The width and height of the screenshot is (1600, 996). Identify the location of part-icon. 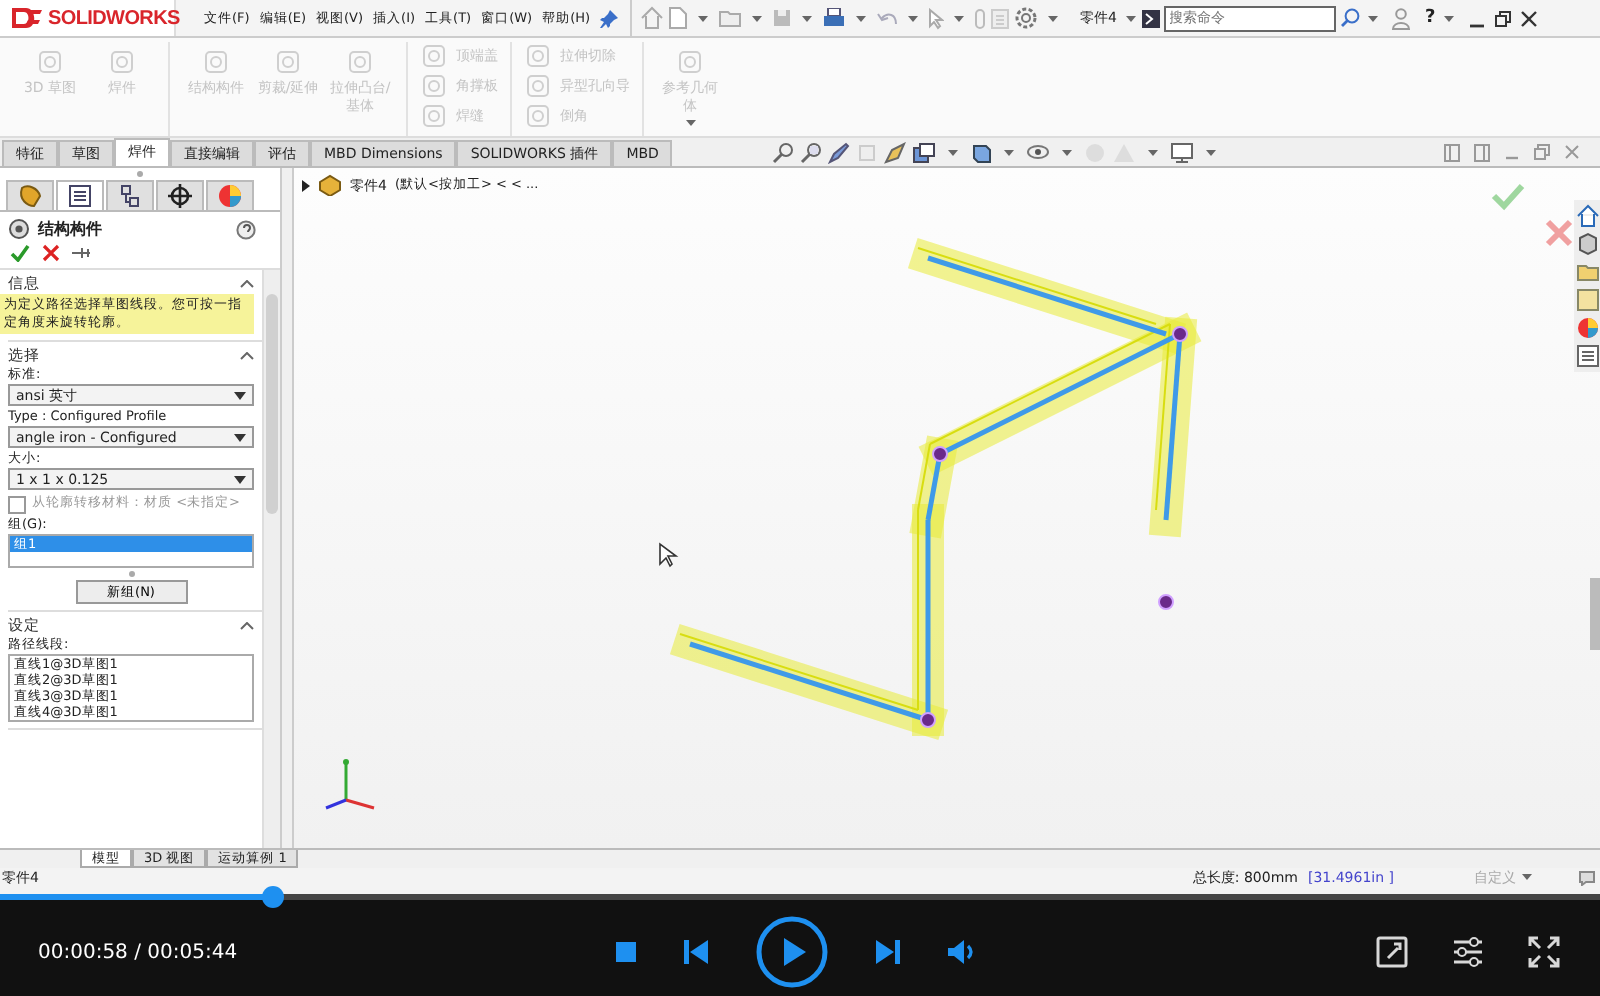
(330, 185).